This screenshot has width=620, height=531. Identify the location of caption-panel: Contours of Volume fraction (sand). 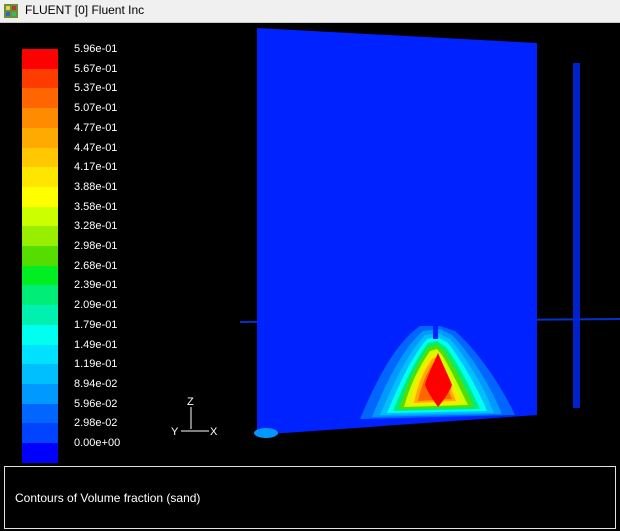
(310, 497).